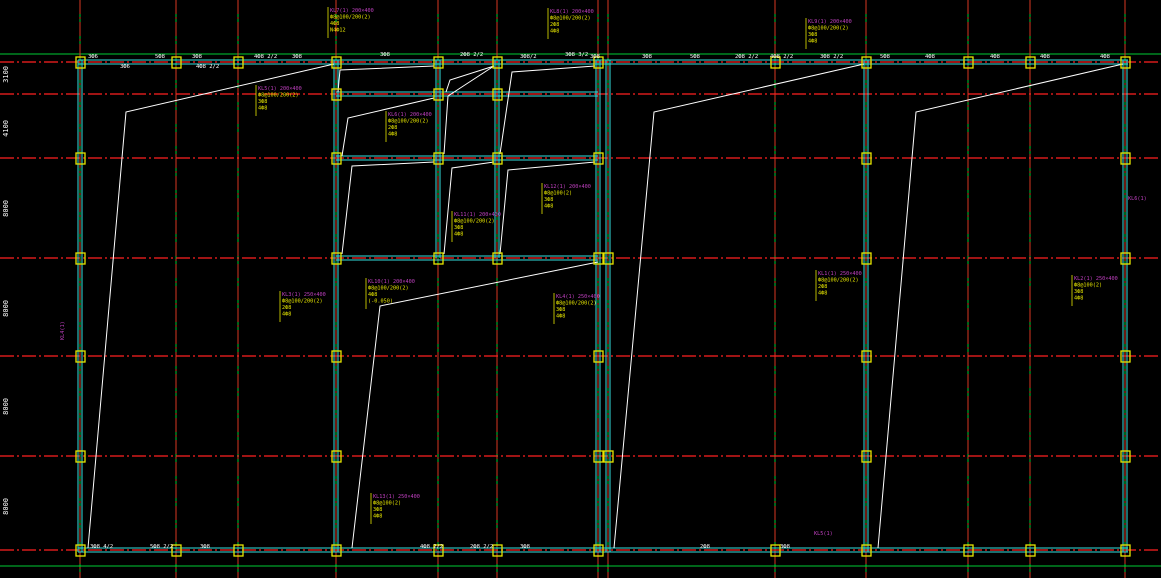 This screenshot has height=578, width=1161. What do you see at coordinates (395, 508) in the screenshot?
I see `beam-annotation: KL13(1) 250×400Ф8@100(2)3Ф84Ф8` at bounding box center [395, 508].